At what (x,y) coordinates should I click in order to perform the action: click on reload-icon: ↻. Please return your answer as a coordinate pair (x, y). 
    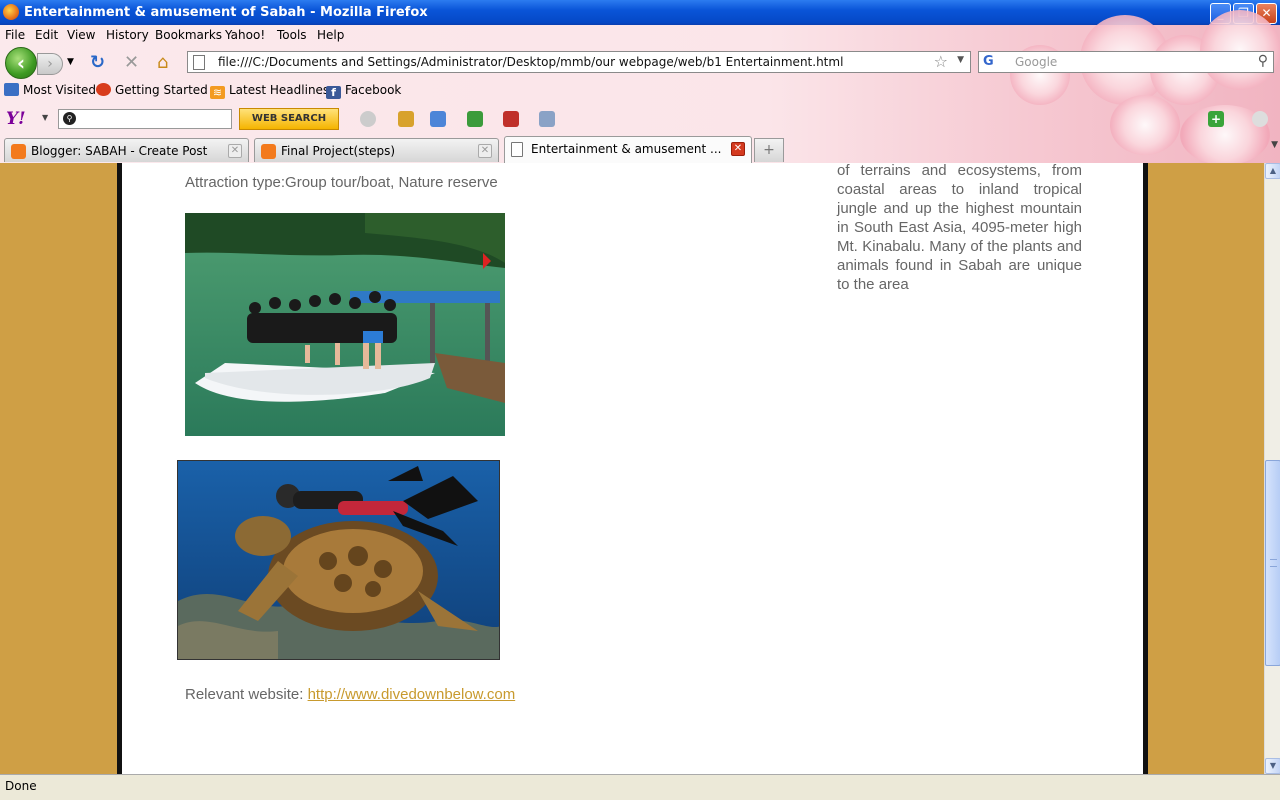
    Looking at the image, I should click on (97, 62).